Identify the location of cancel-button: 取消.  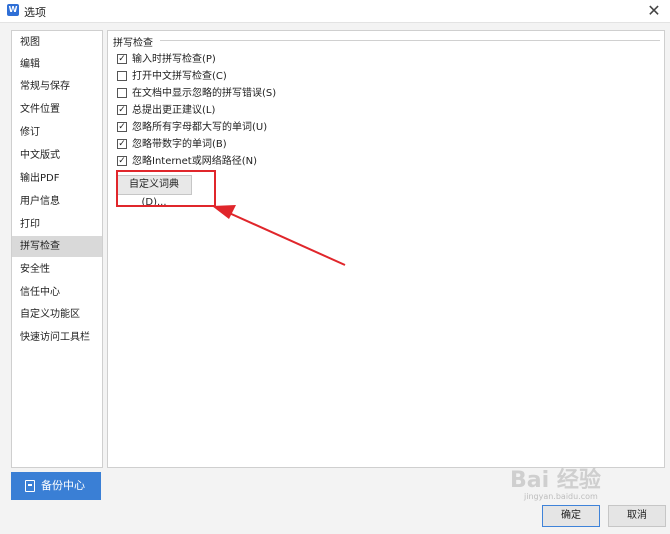
(637, 516).